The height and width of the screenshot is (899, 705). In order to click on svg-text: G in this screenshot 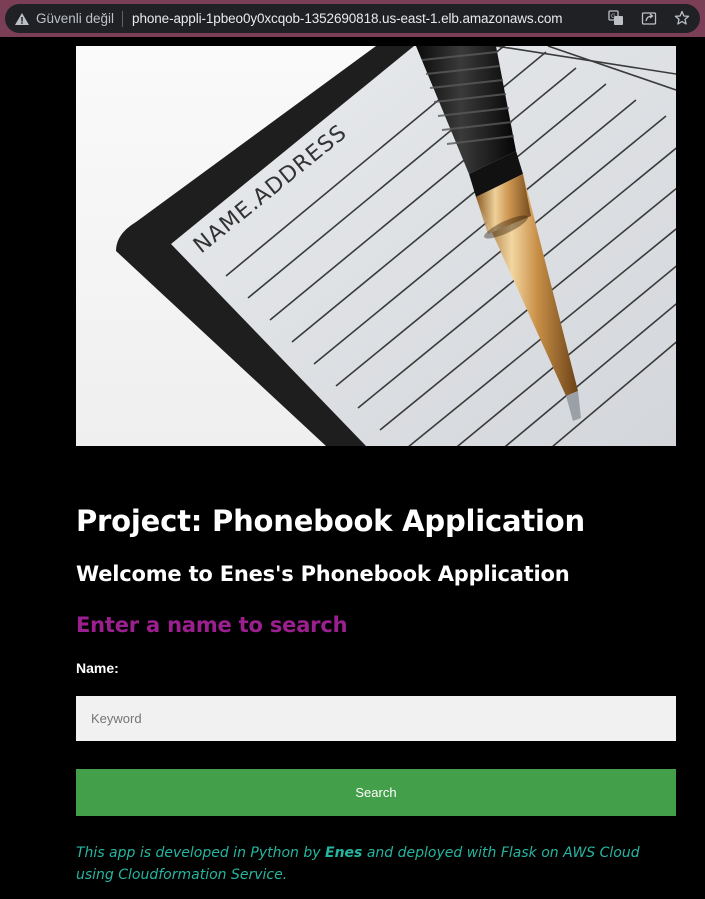, I will do `click(613, 16)`.